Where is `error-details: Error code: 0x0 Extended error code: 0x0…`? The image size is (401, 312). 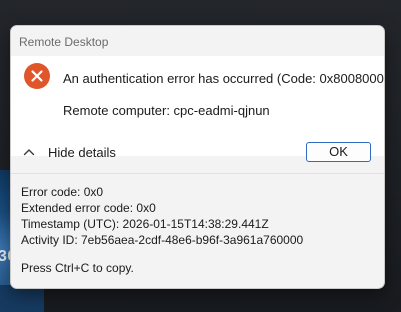
error-details: Error code: 0x0 Extended error code: 0x0… is located at coordinates (162, 216).